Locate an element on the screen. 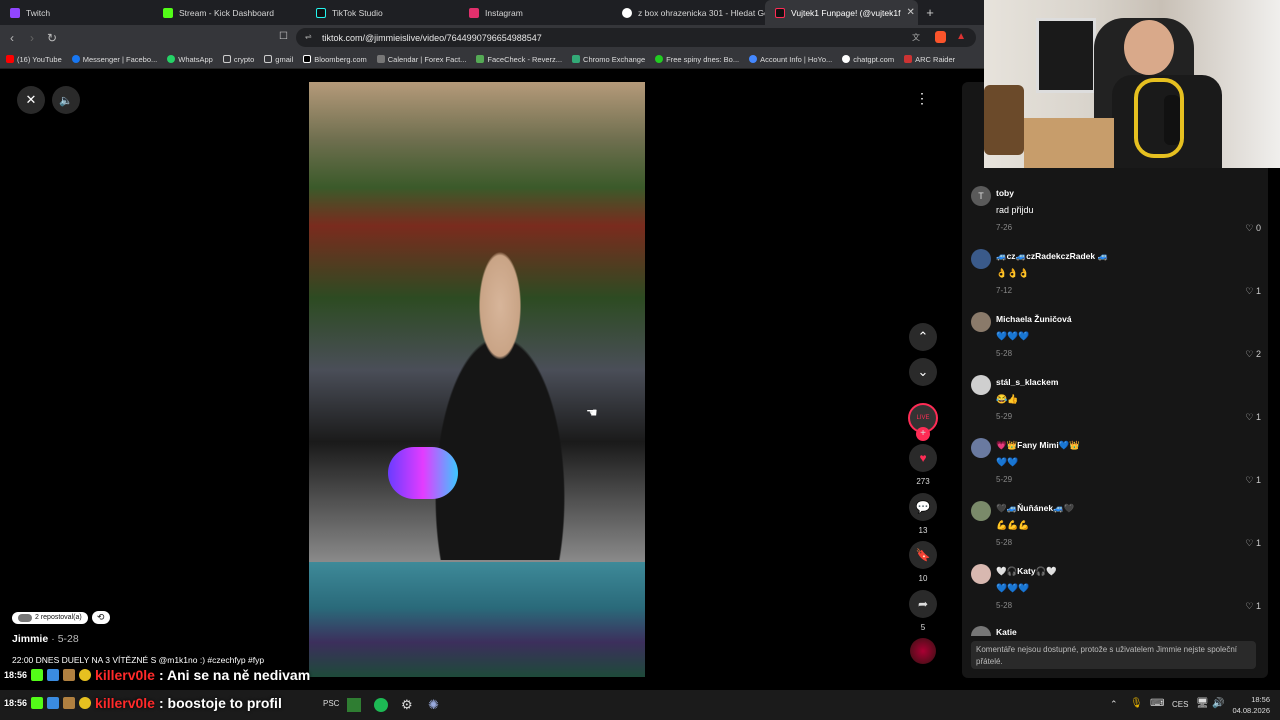 The image size is (1280, 720). volume-icon: 🔊 is located at coordinates (1218, 703).